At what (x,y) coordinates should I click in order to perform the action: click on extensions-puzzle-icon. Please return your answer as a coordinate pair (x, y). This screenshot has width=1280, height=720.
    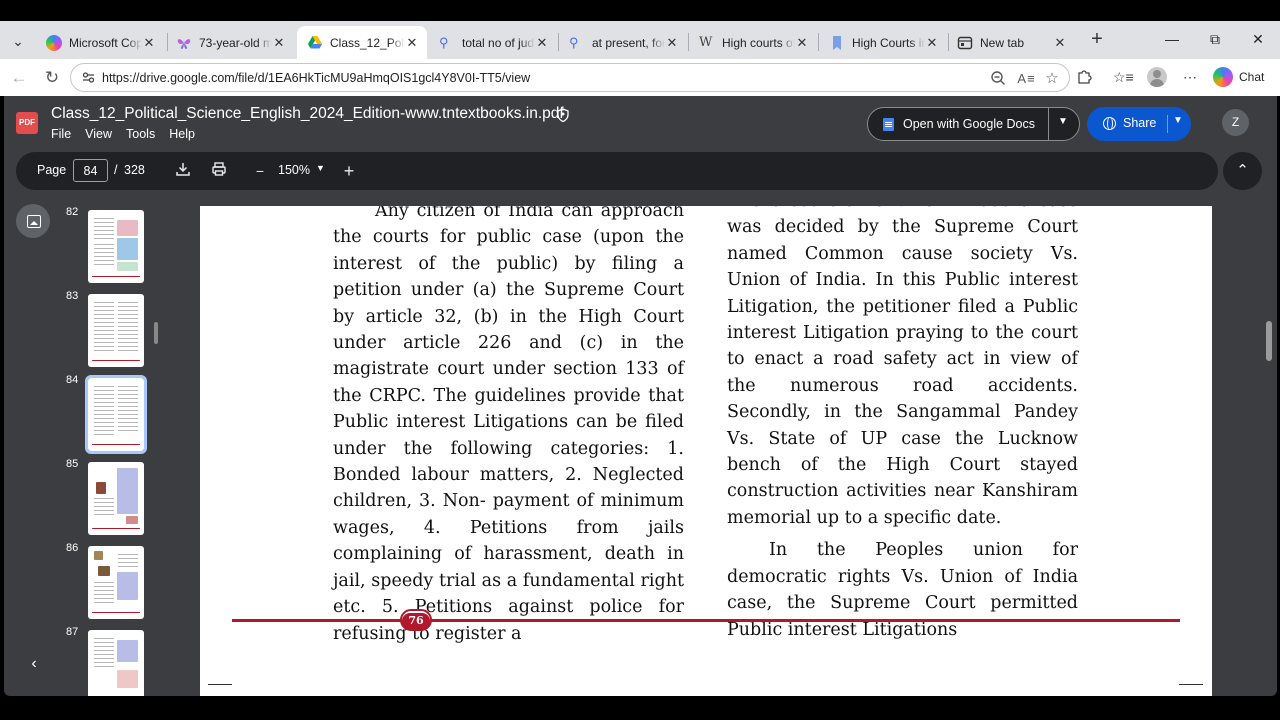
    Looking at the image, I should click on (1085, 77).